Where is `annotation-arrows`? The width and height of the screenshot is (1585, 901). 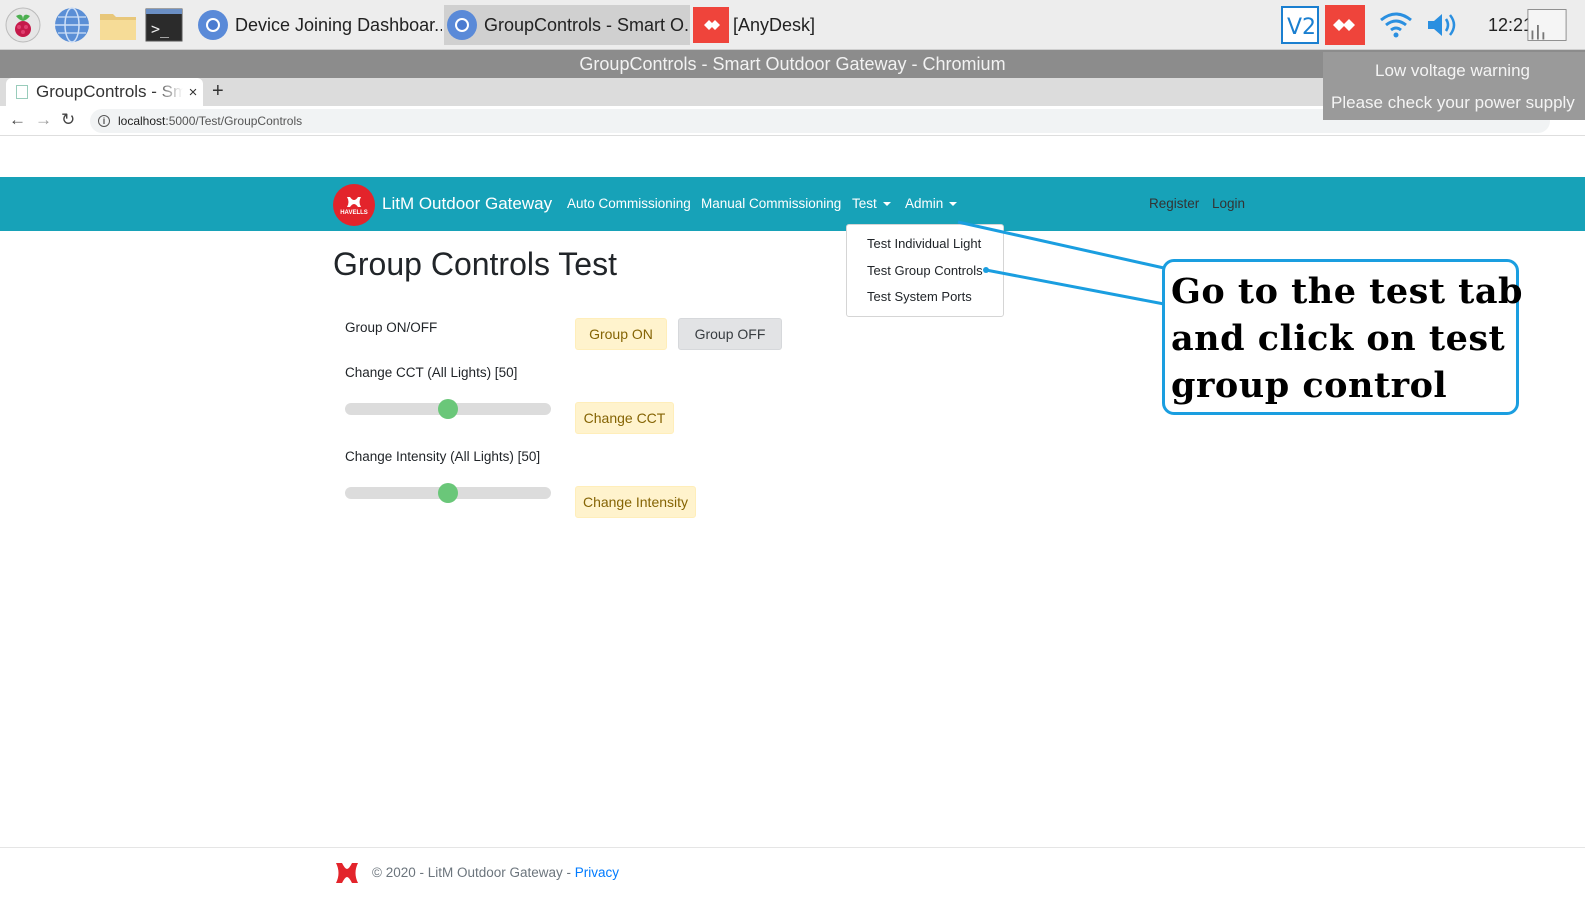
annotation-arrows is located at coordinates (1061, 263).